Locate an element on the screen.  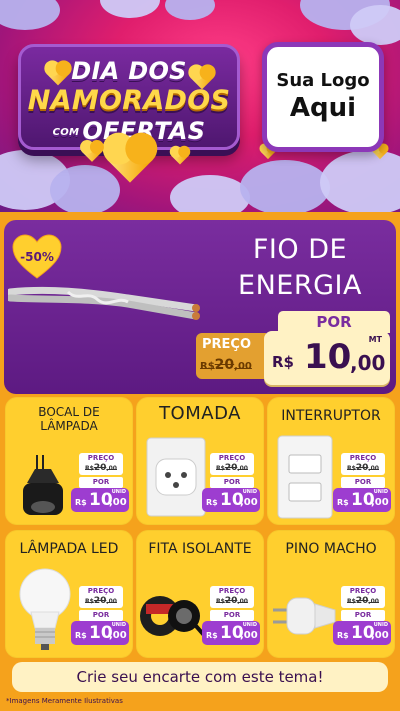
electrical-tape-image is located at coordinates (175, 620).